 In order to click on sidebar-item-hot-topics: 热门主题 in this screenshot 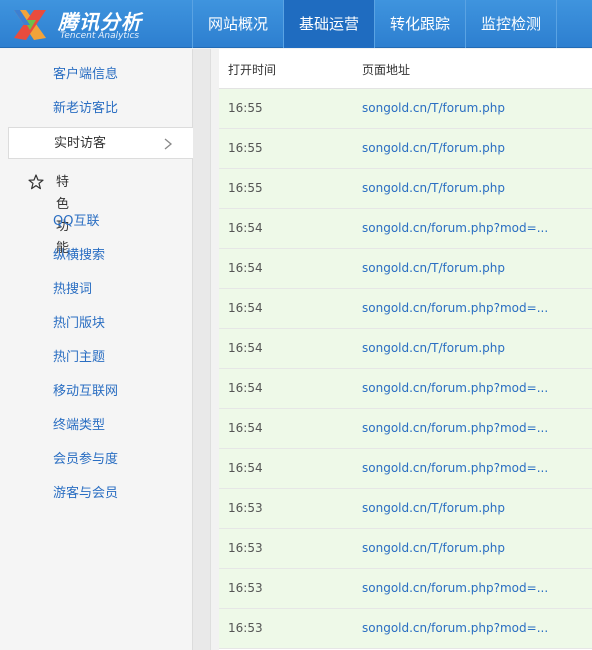, I will do `click(79, 358)`.